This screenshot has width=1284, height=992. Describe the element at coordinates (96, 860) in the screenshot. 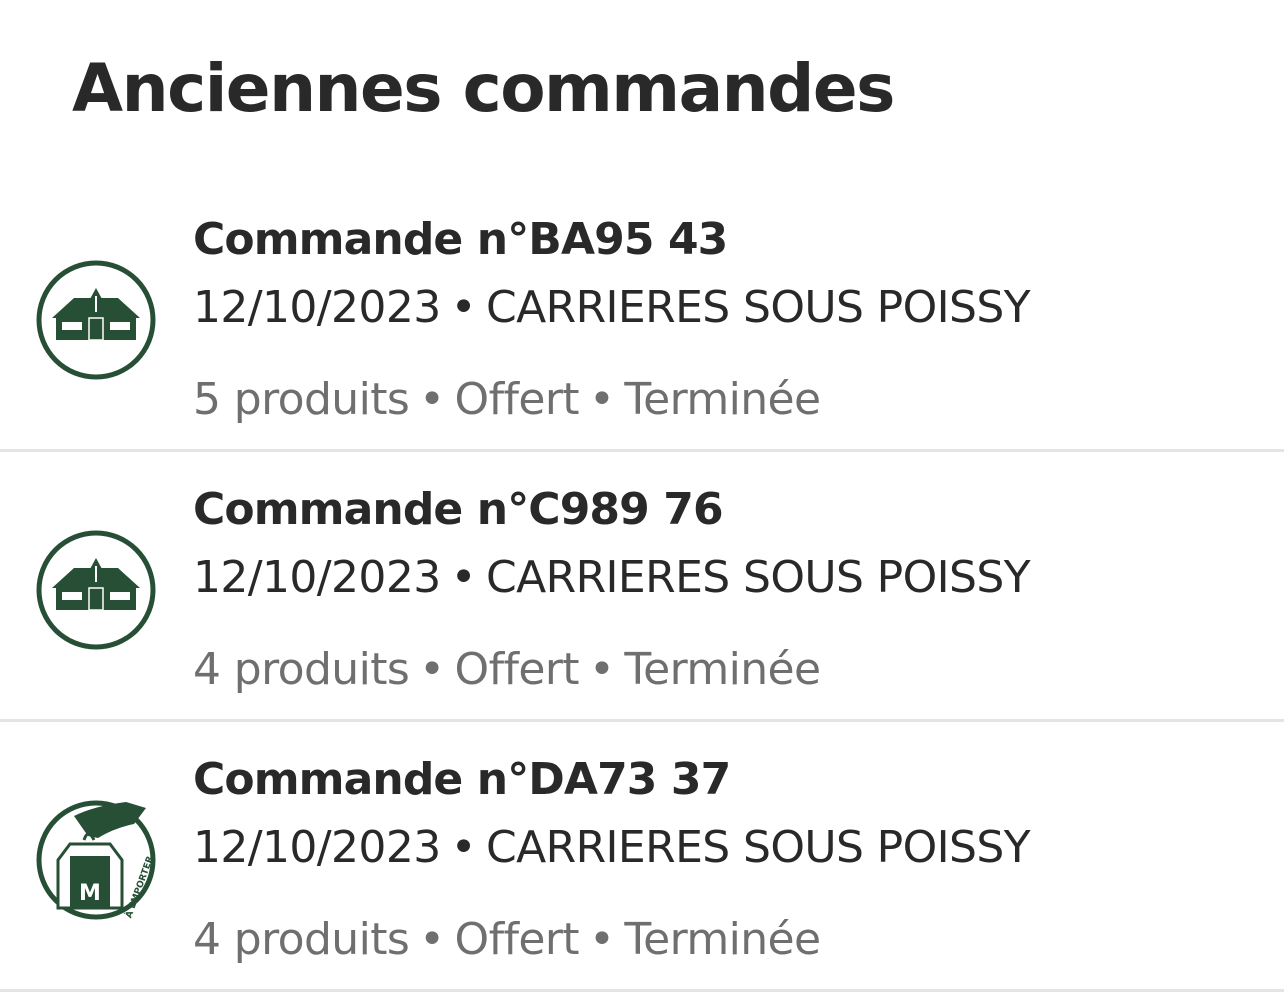

I see `takeaway-bag-icon: M À EMPORTER` at that location.